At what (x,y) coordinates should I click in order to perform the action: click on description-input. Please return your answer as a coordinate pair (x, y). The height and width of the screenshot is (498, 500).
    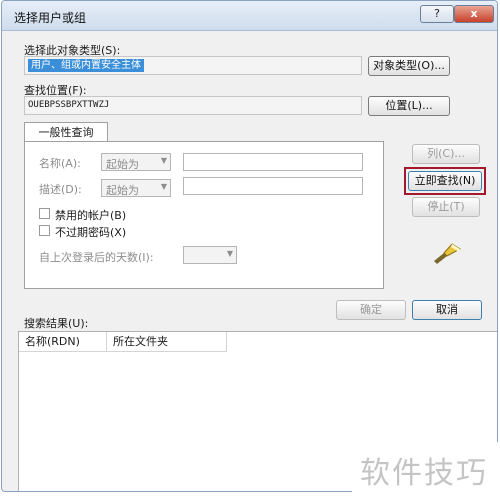
    Looking at the image, I should click on (273, 186).